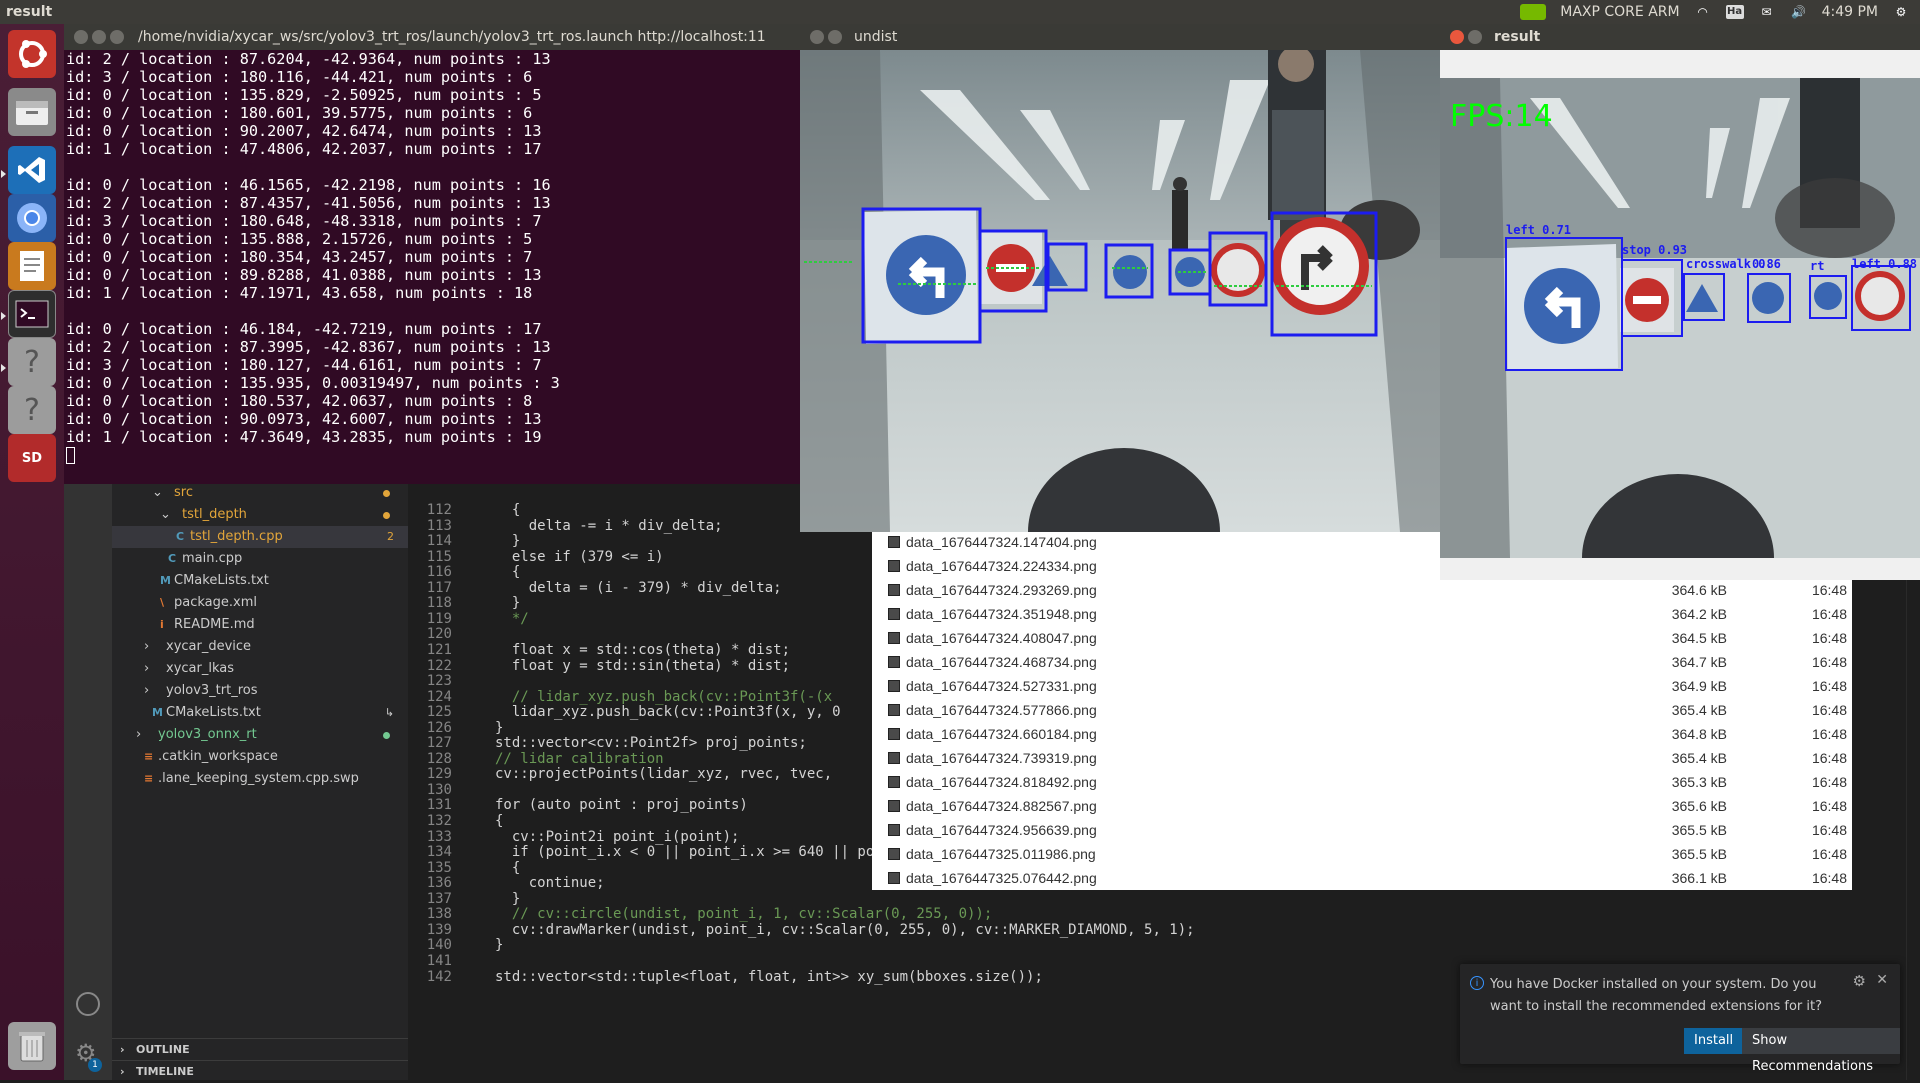 The width and height of the screenshot is (1920, 1083). I want to click on tree-item: \ package.xml, so click(260, 603).